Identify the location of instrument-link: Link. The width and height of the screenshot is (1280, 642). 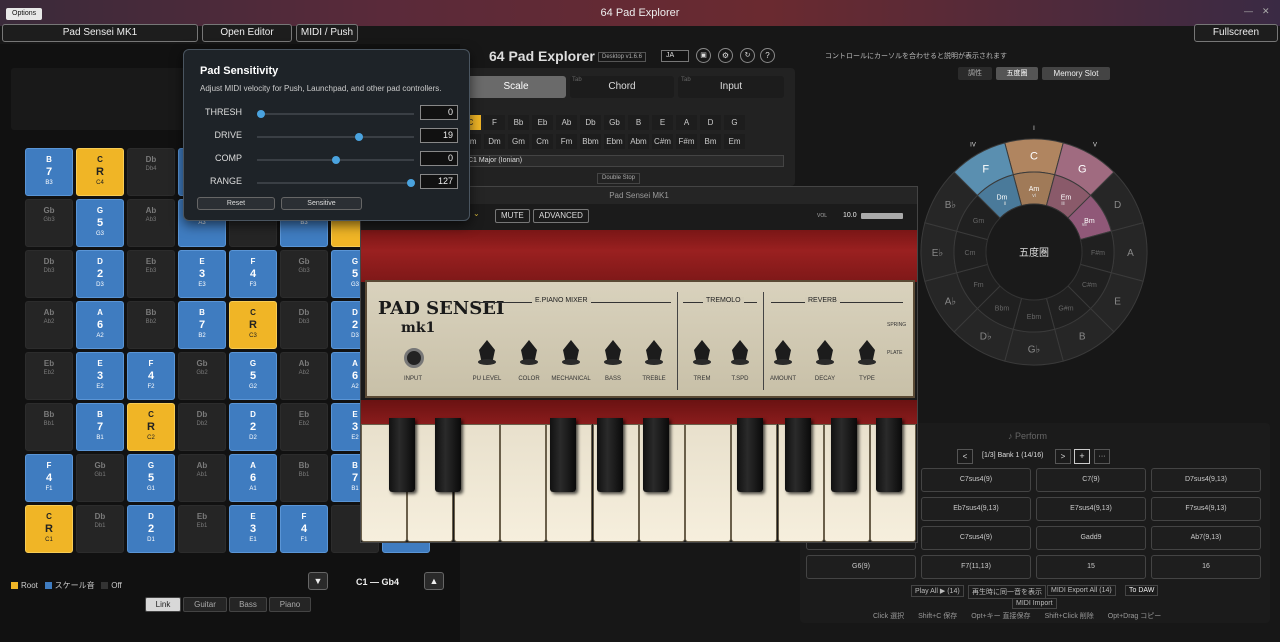
(163, 604).